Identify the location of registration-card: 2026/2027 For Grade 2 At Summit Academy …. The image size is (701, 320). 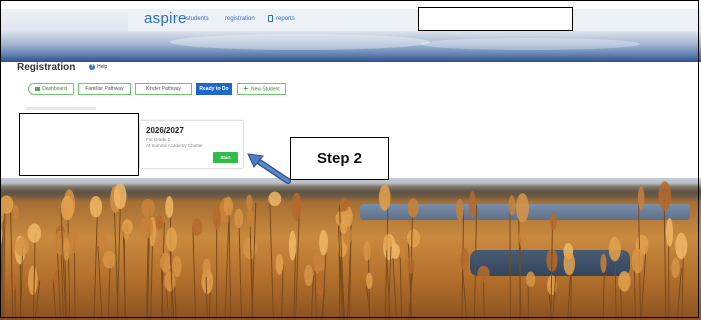
(191, 144).